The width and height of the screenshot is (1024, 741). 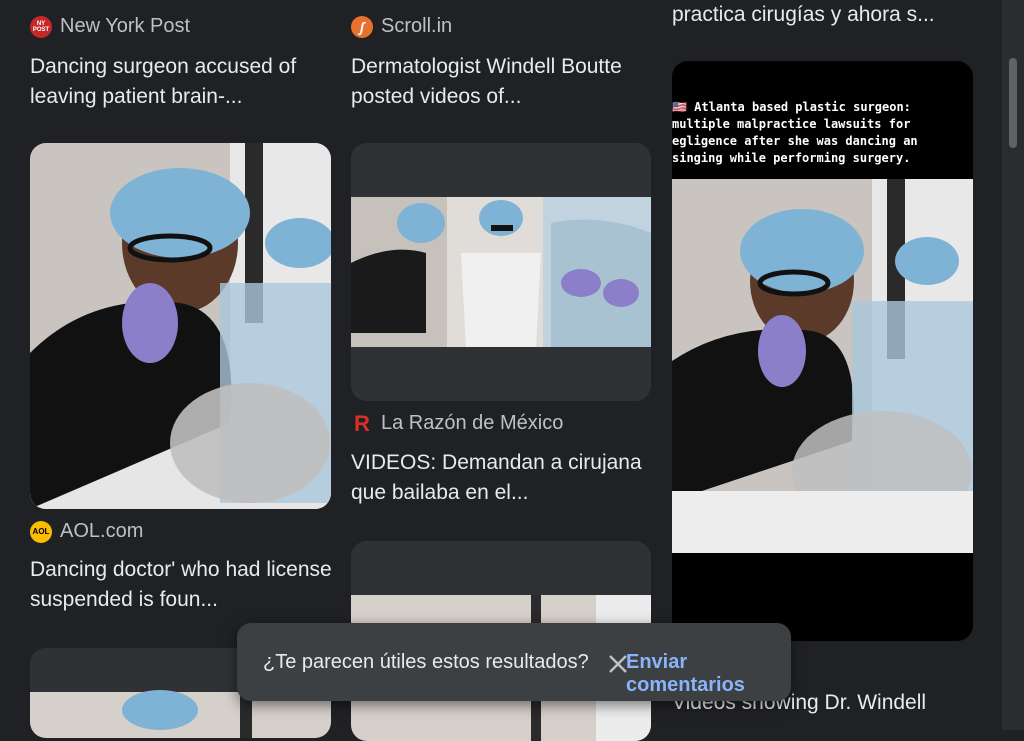 I want to click on source-name: AOL.com, so click(x=102, y=531).